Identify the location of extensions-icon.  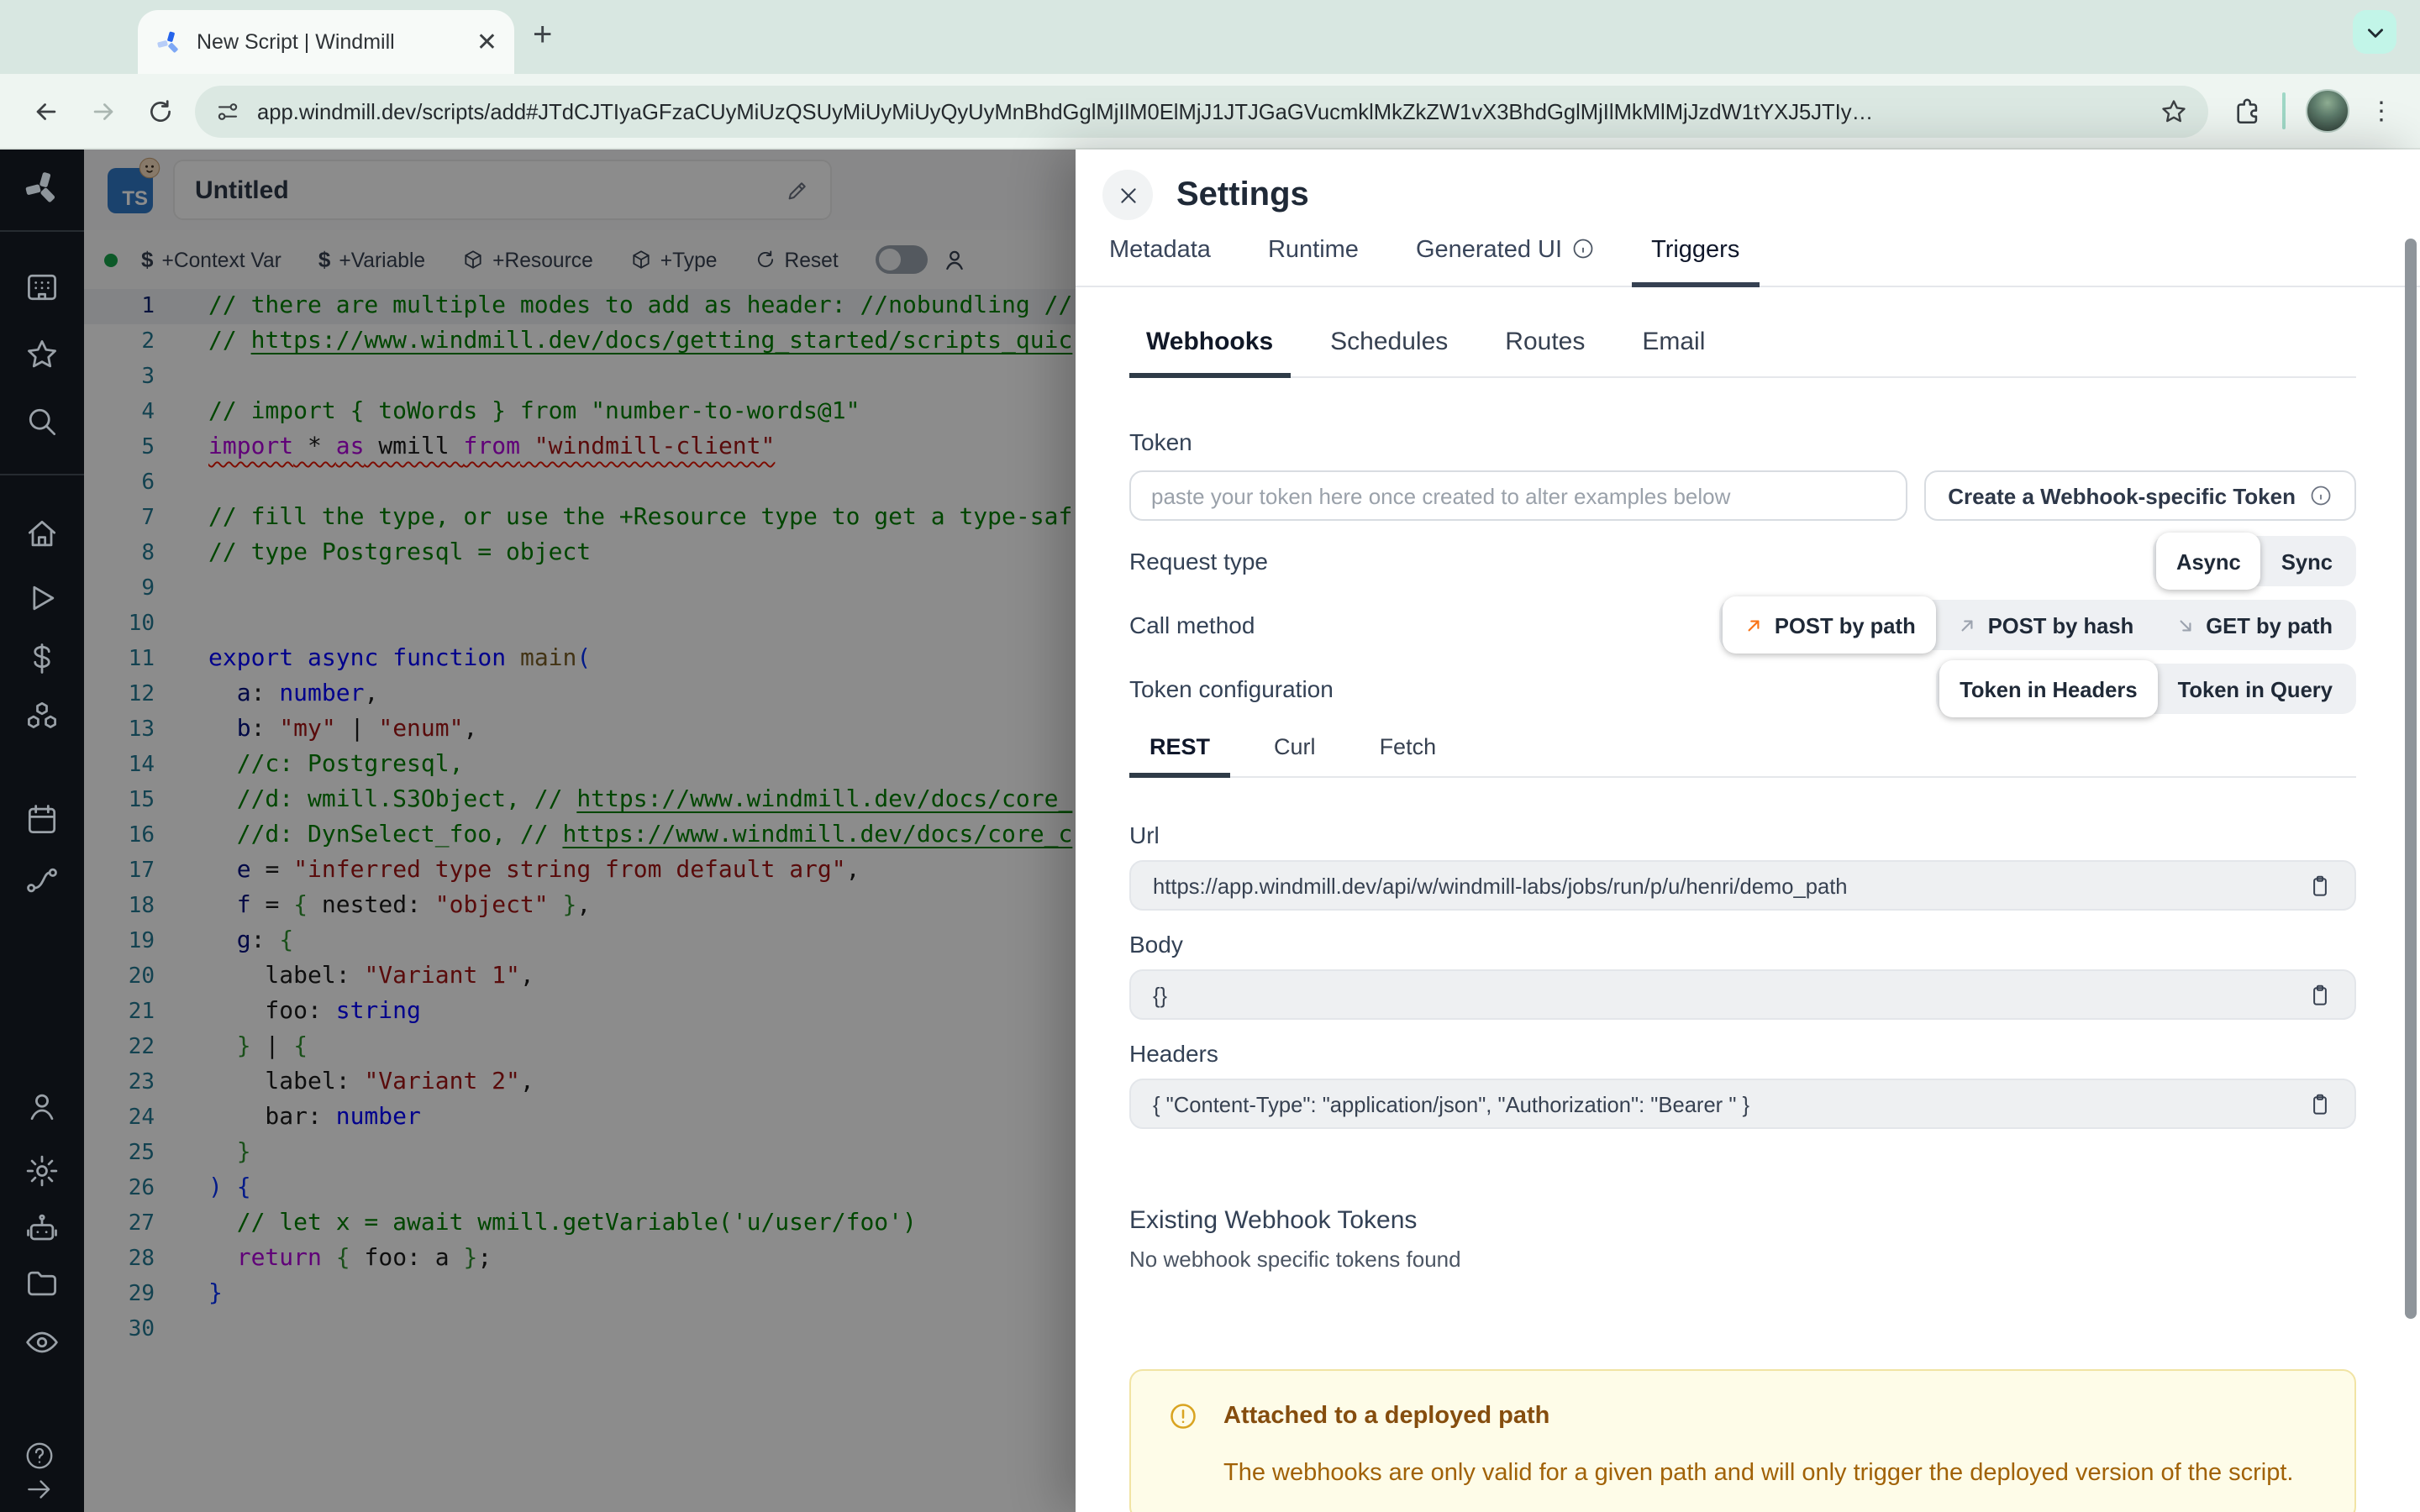
(2246, 110).